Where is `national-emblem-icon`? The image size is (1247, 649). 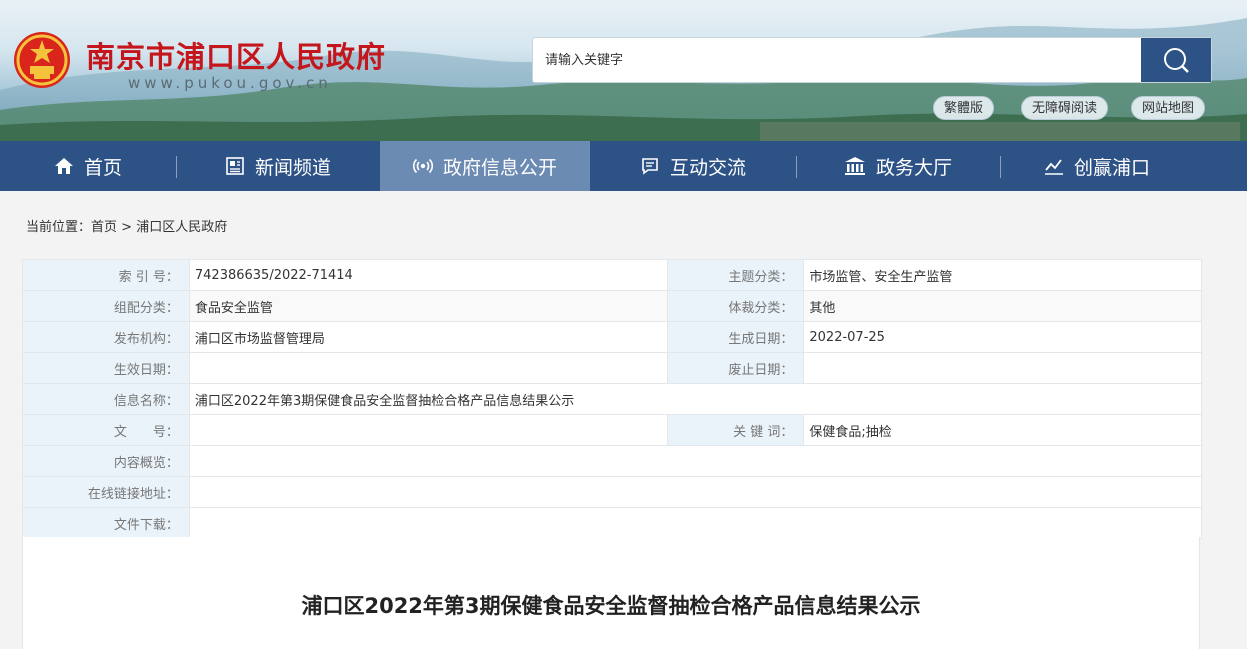 national-emblem-icon is located at coordinates (42, 60).